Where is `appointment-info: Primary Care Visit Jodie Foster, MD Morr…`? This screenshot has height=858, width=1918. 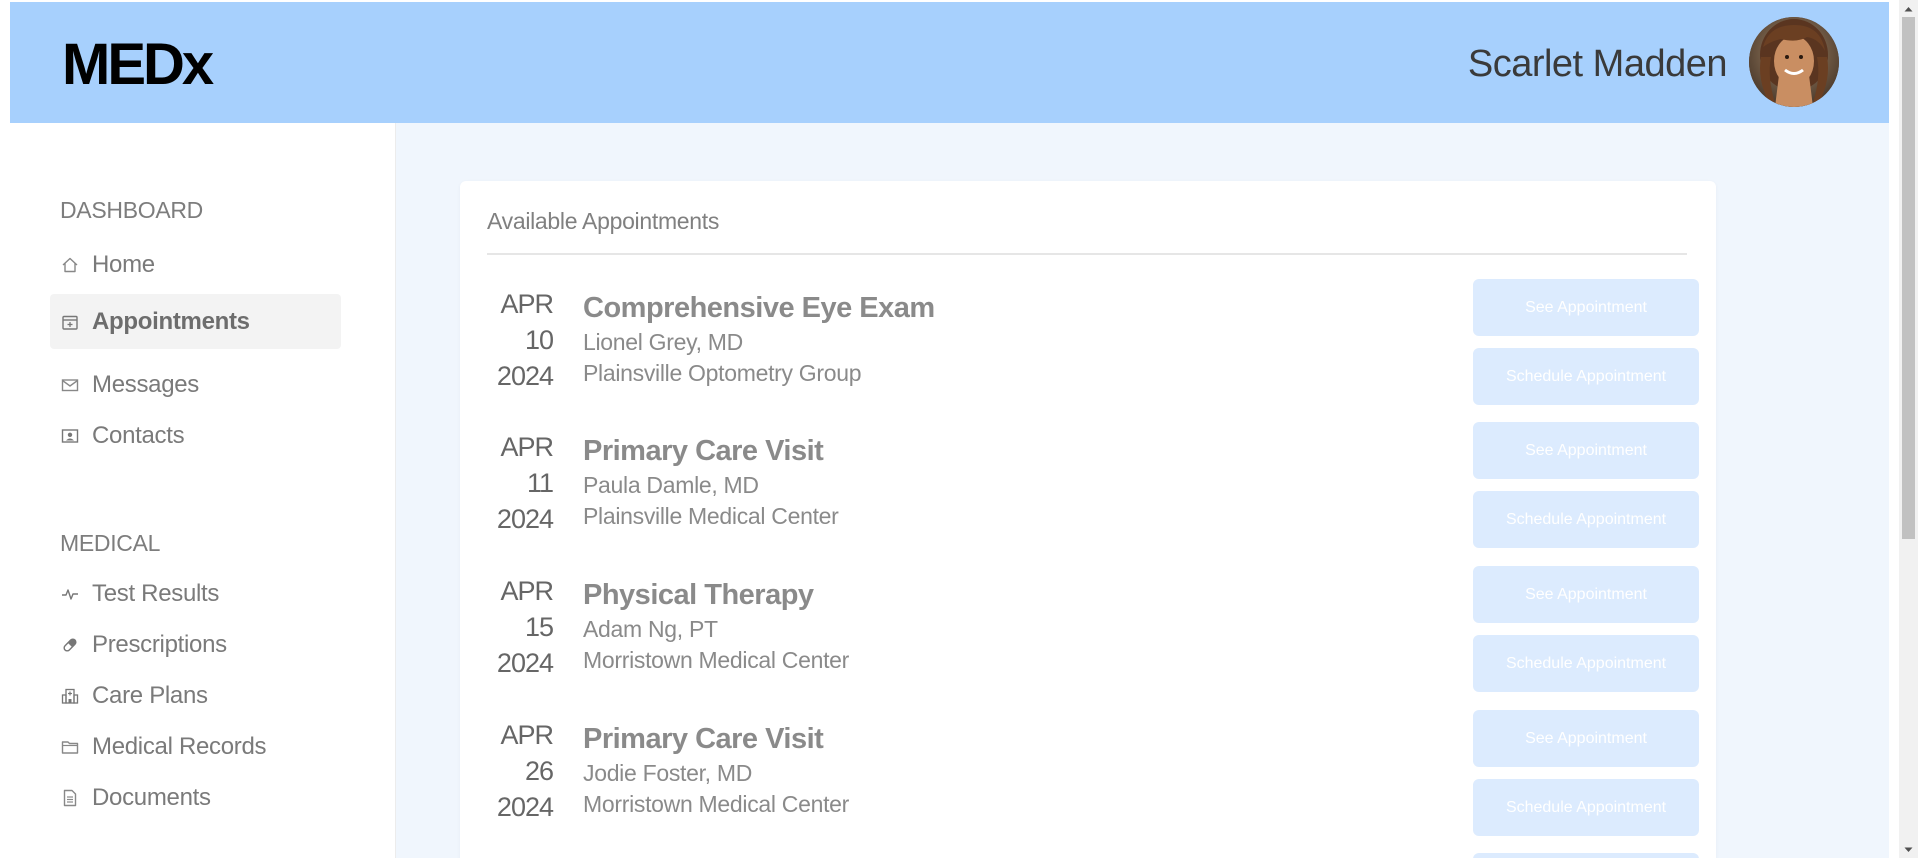
appointment-info: Primary Care Visit Jodie Foster, MD Morr… is located at coordinates (716, 770).